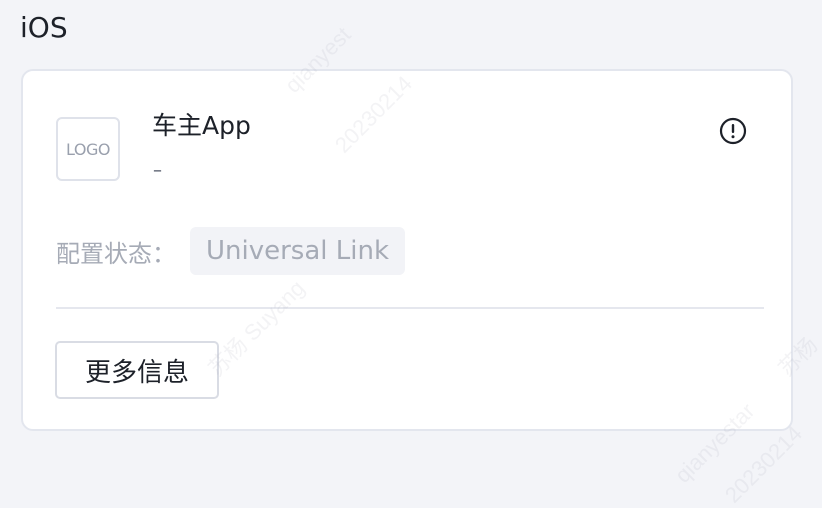  Describe the element at coordinates (157, 170) in the screenshot. I see `app-subtitle: –` at that location.